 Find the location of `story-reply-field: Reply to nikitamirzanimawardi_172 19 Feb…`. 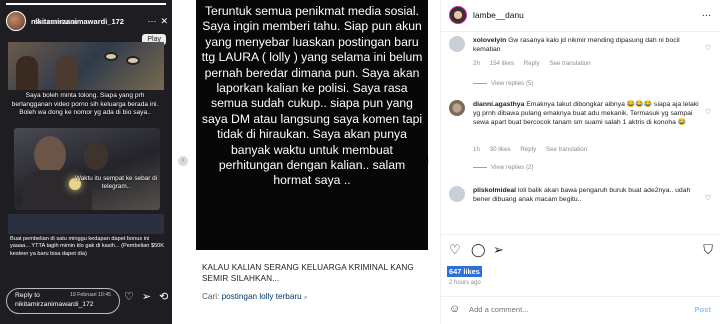

story-reply-field: Reply to nikitamirzanimawardi_172 19 Feb… is located at coordinates (63, 301).